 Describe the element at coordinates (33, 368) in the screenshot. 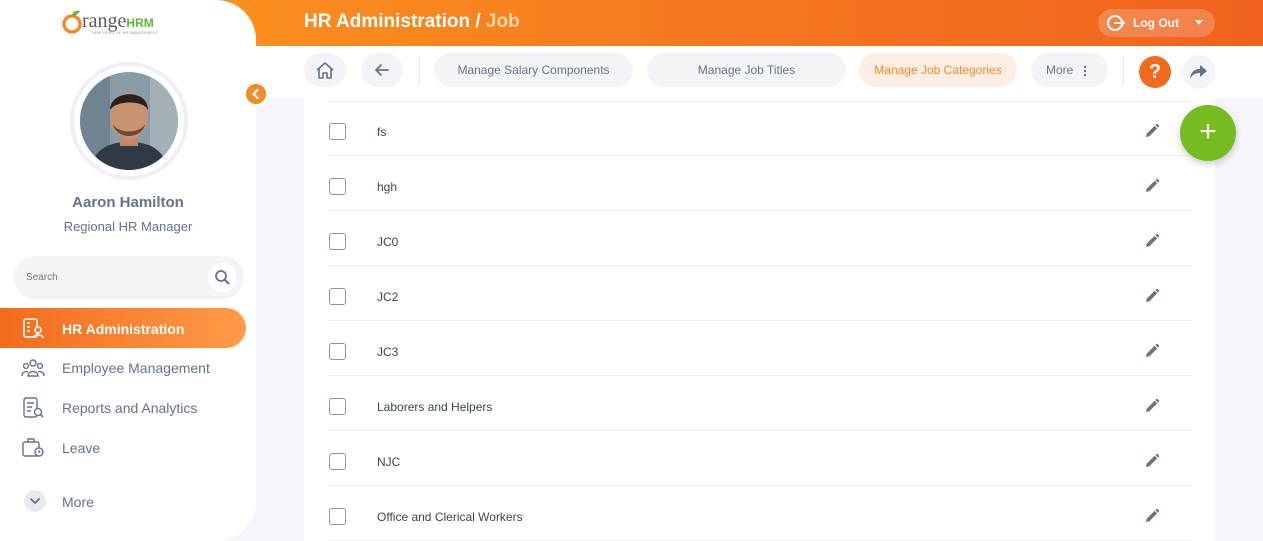

I see `employees-icon` at that location.